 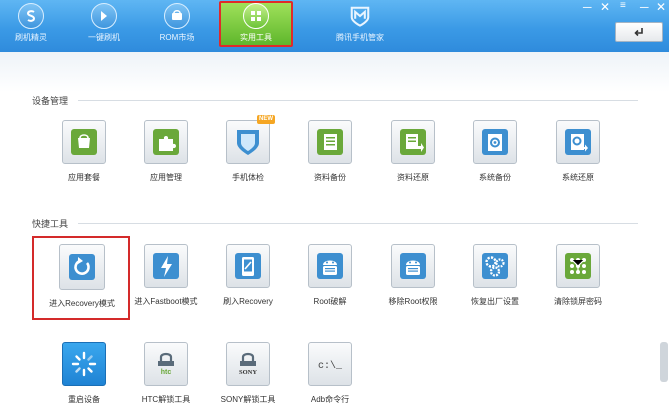 I want to click on tool-label: 清除锁屏密码, so click(x=578, y=301).